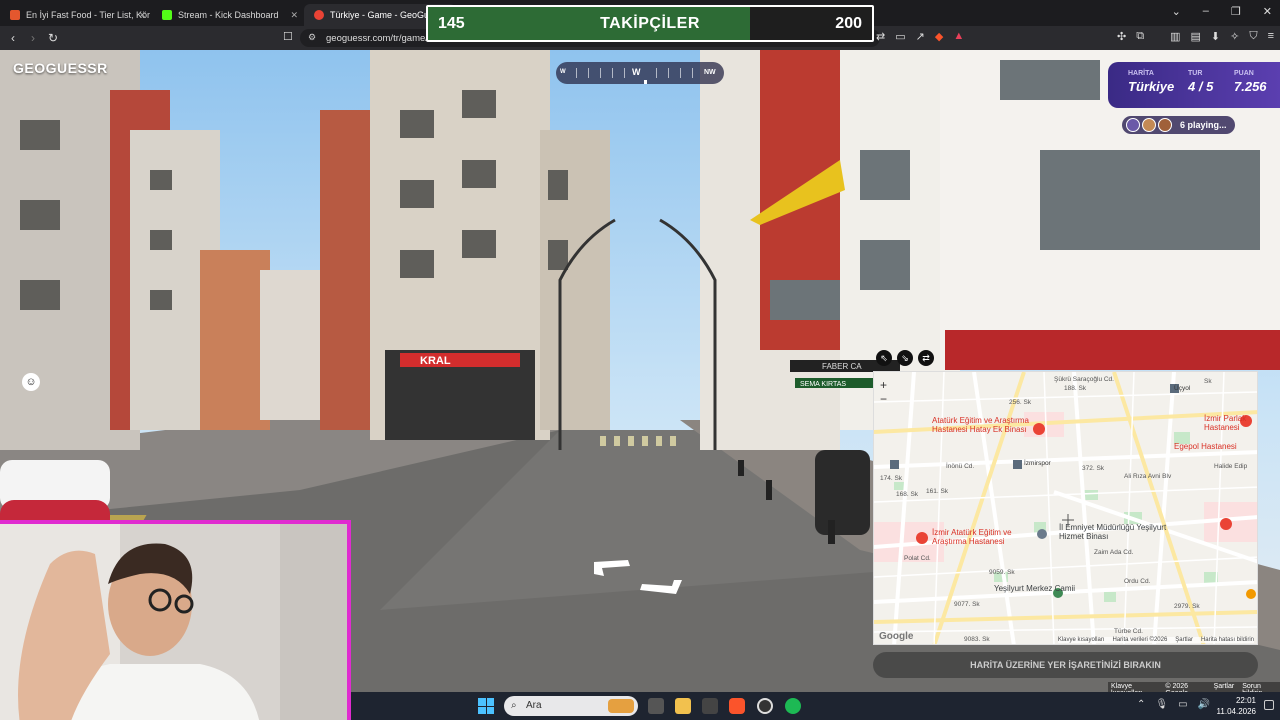 The width and height of the screenshot is (1280, 720). What do you see at coordinates (13, 38) in the screenshot?
I see `back-icon: ‹` at bounding box center [13, 38].